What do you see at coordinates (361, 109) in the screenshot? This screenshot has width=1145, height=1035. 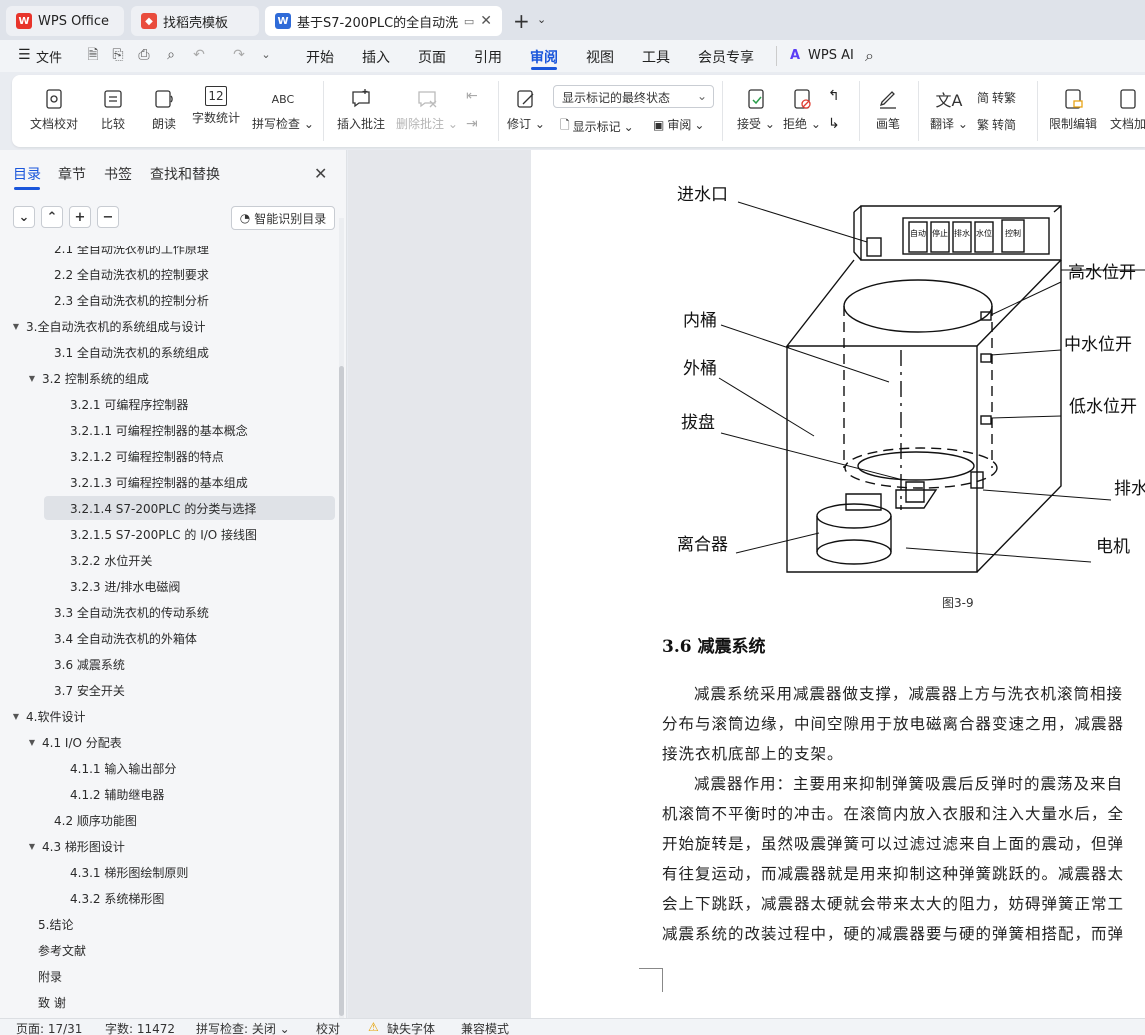 I see `insert-comment-button: 插入批注` at bounding box center [361, 109].